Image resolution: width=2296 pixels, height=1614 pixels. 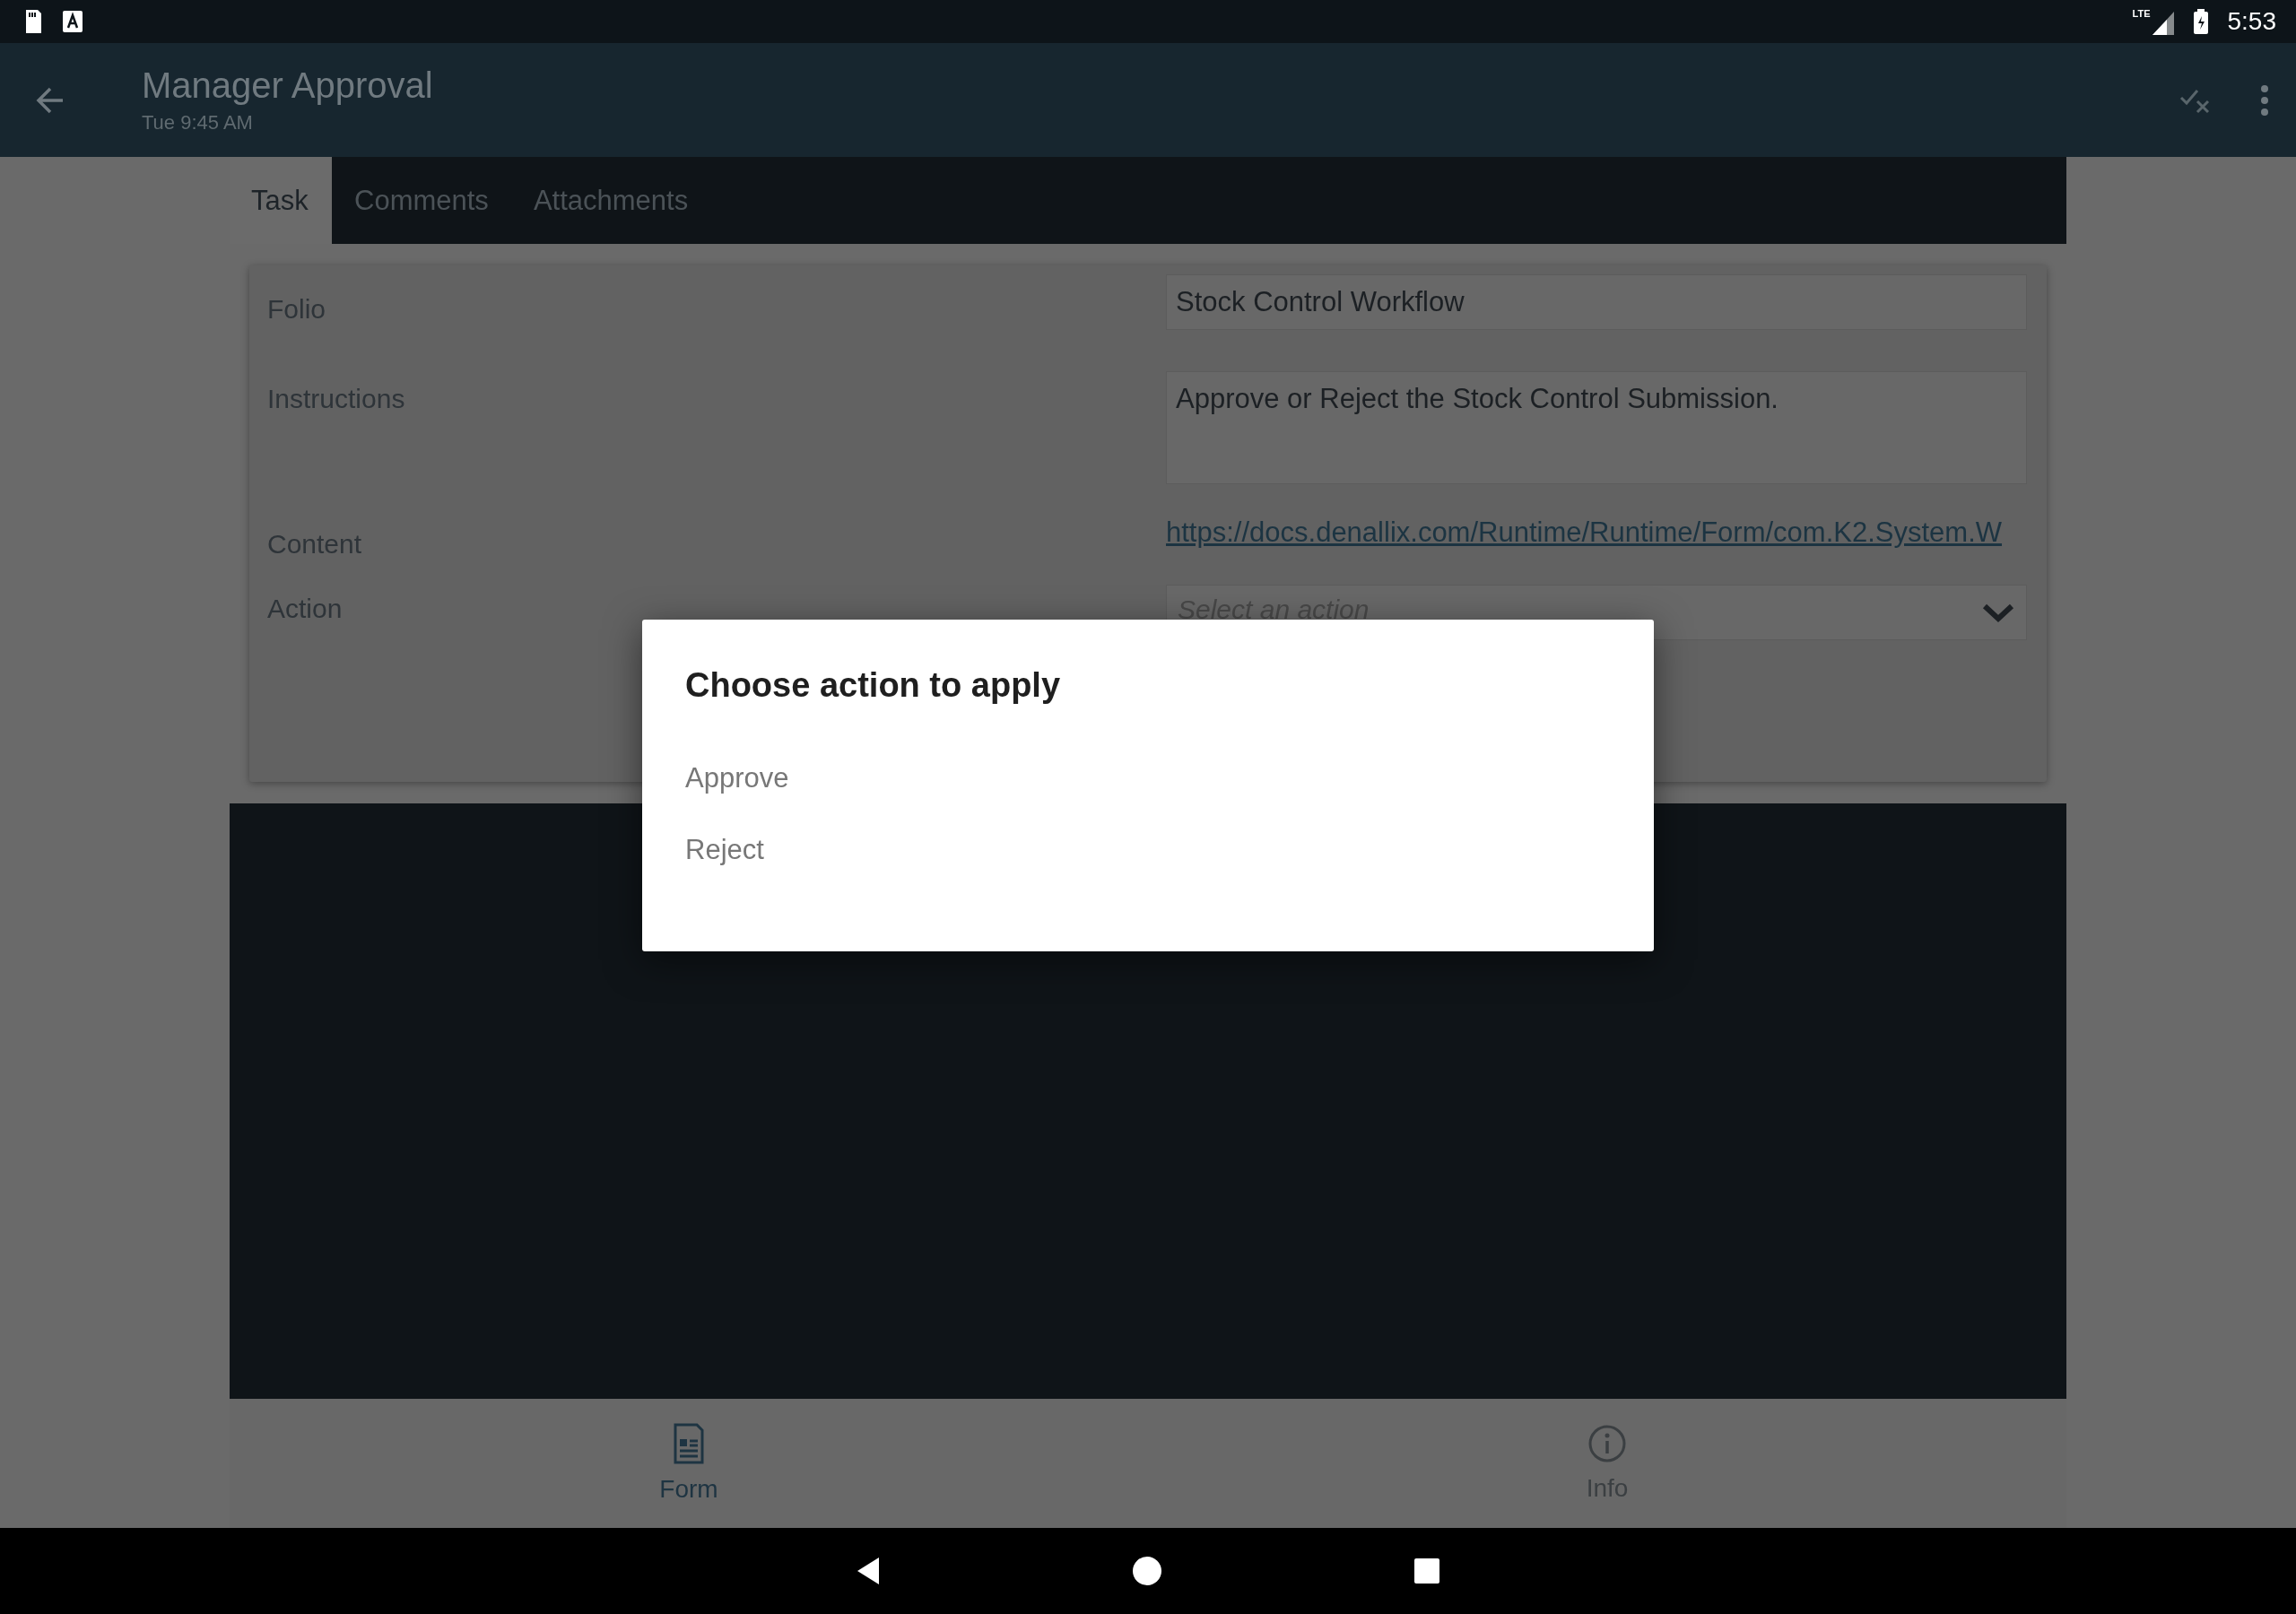 What do you see at coordinates (281, 200) in the screenshot?
I see `tab: Task` at bounding box center [281, 200].